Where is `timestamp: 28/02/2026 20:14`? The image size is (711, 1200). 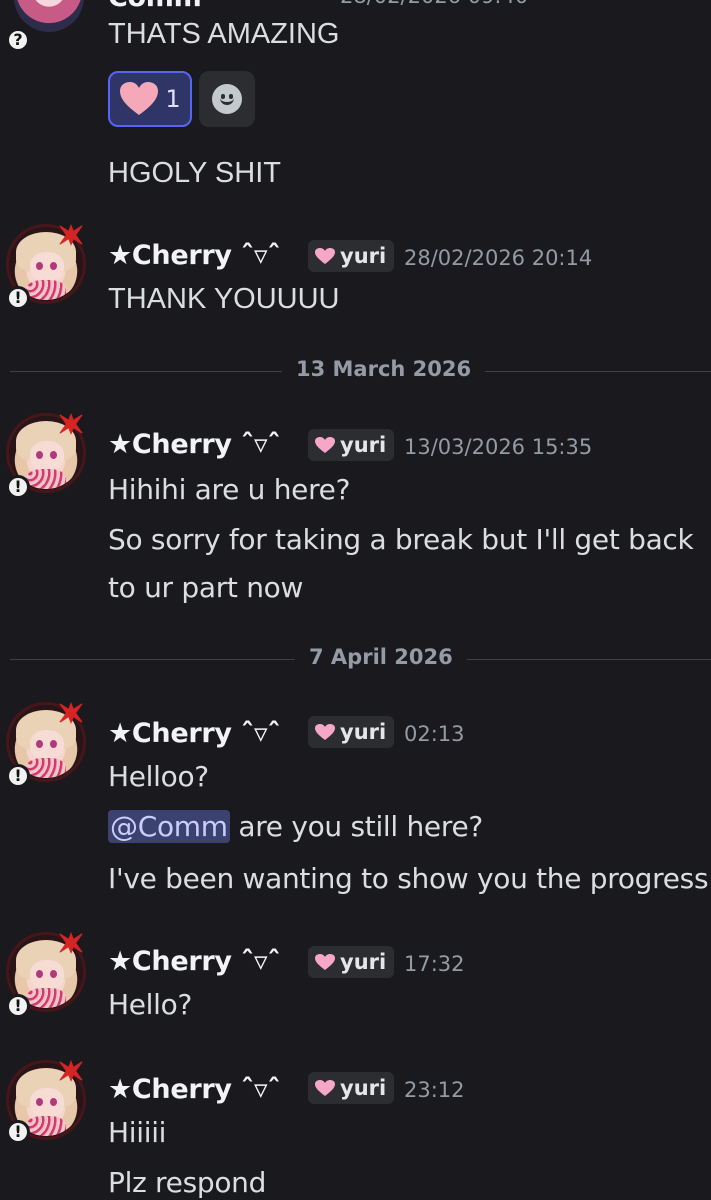
timestamp: 28/02/2026 20:14 is located at coordinates (498, 258).